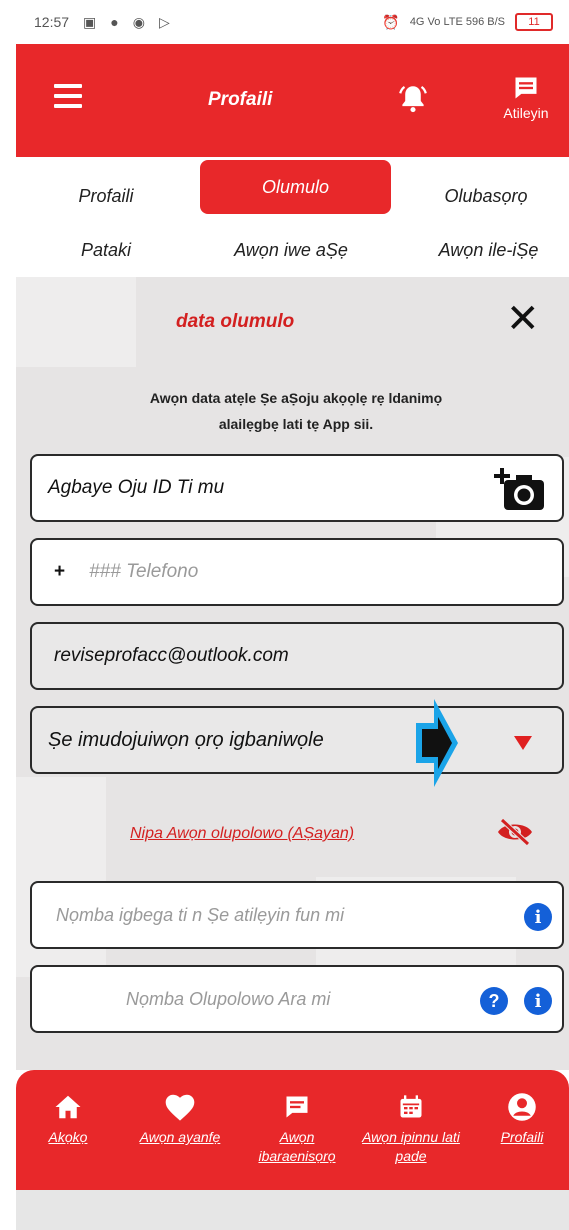  I want to click on status-time: 12:57, so click(52, 22).